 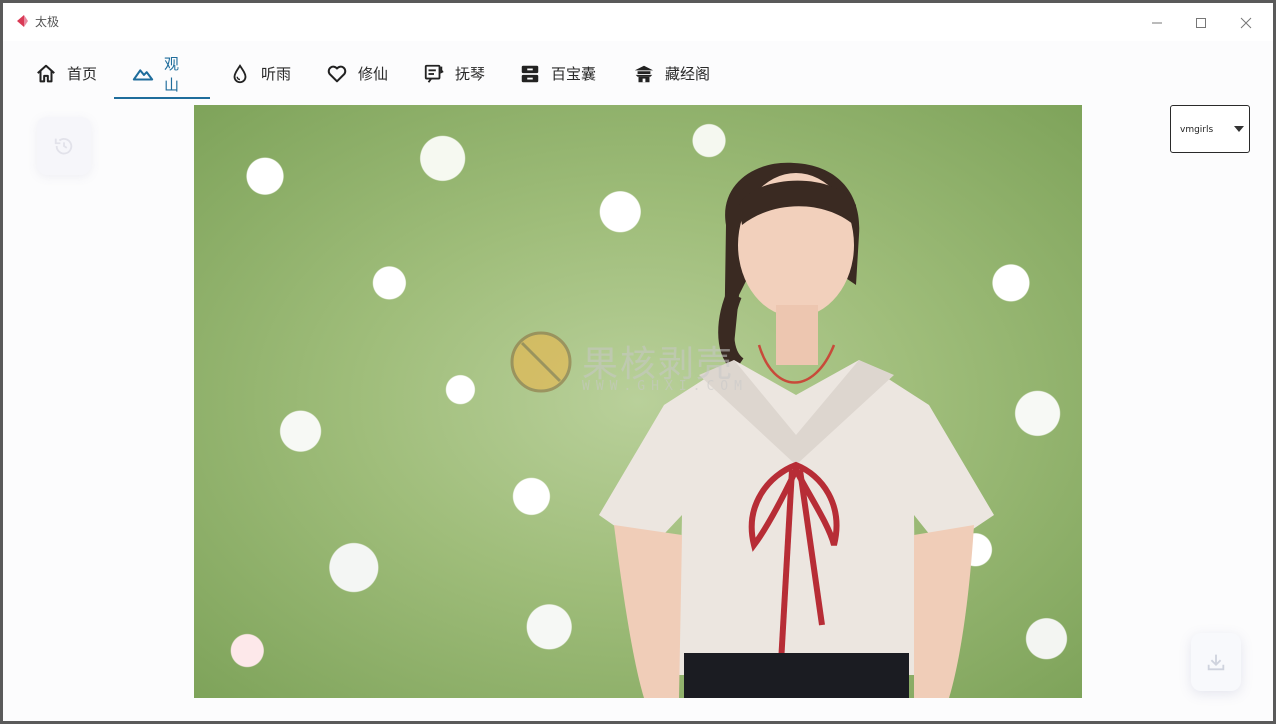 I want to click on maximize-icon, so click(x=1201, y=23).